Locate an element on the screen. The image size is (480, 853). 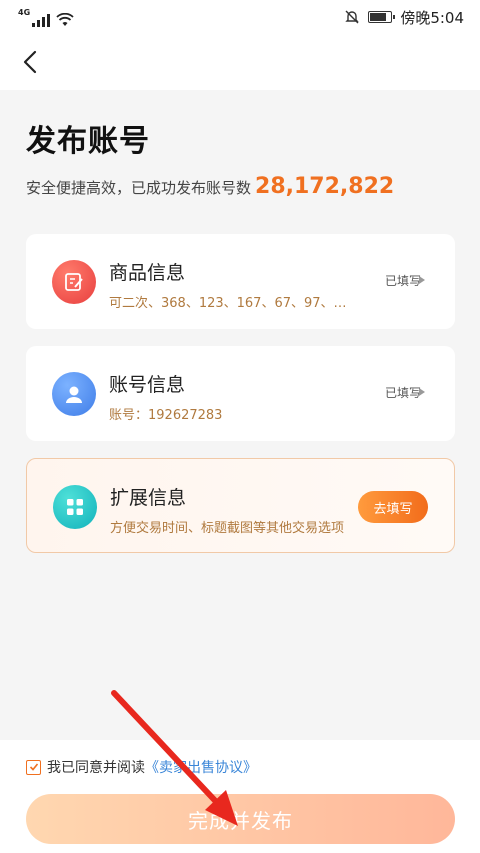
back-button is located at coordinates (30, 62).